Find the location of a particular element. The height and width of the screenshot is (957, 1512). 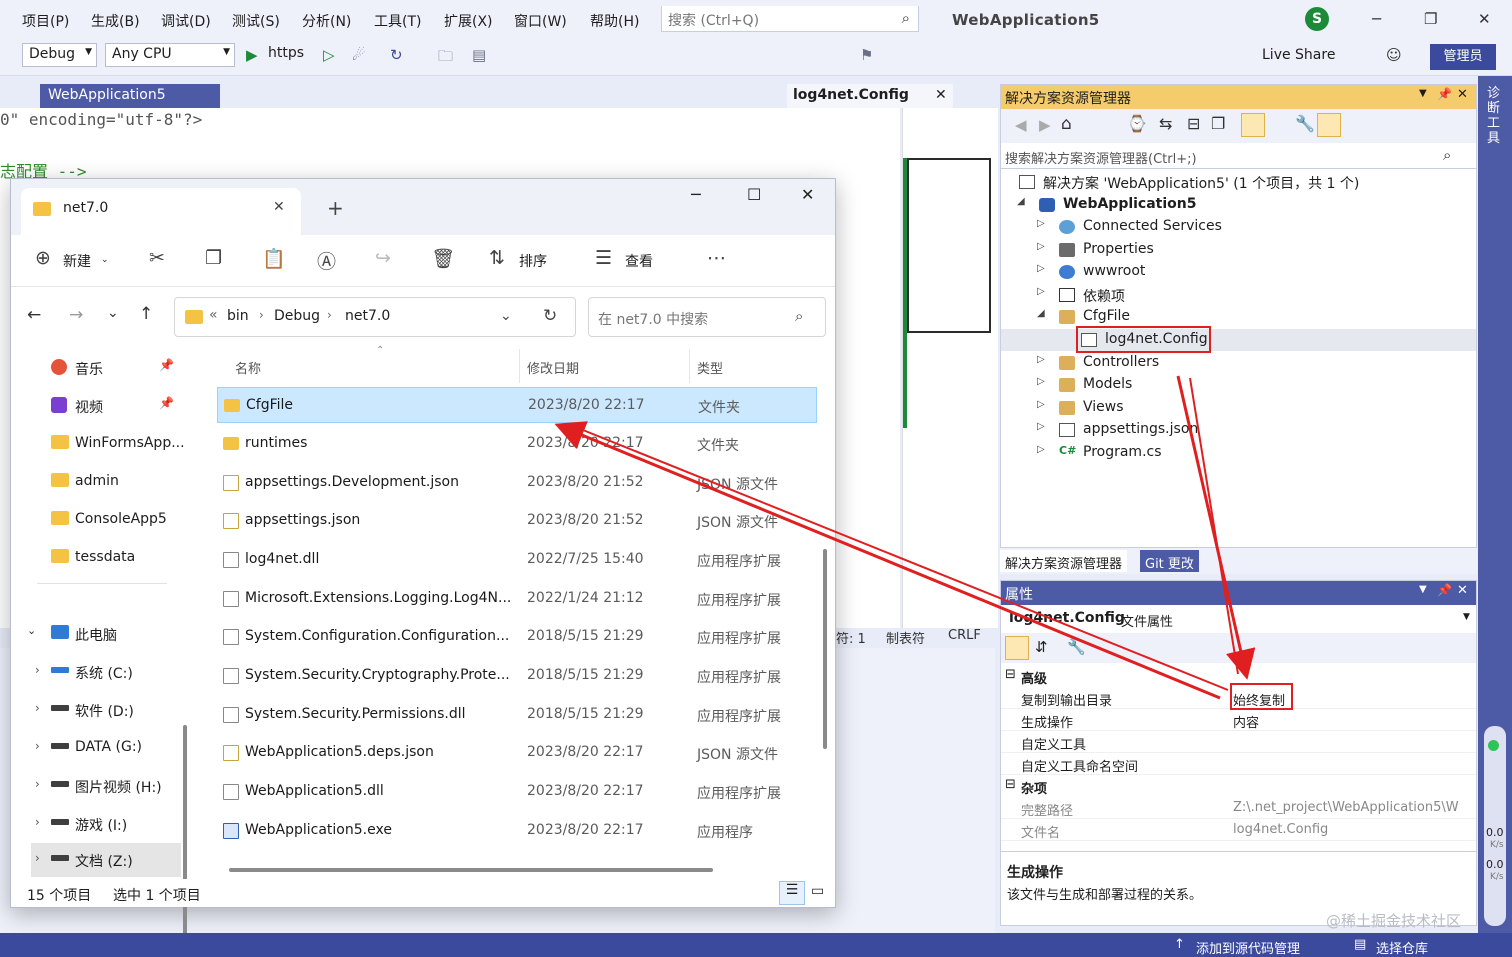

hot-reload-icon: ☄ is located at coordinates (358, 55).